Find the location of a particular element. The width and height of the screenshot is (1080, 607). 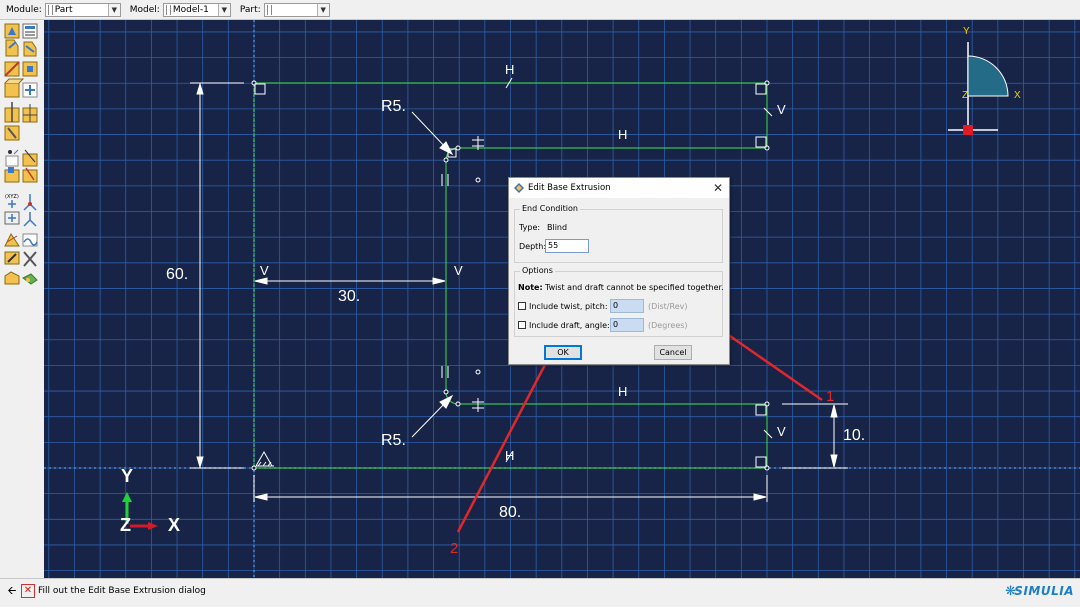

datum-point-icon is located at coordinates (12, 158).